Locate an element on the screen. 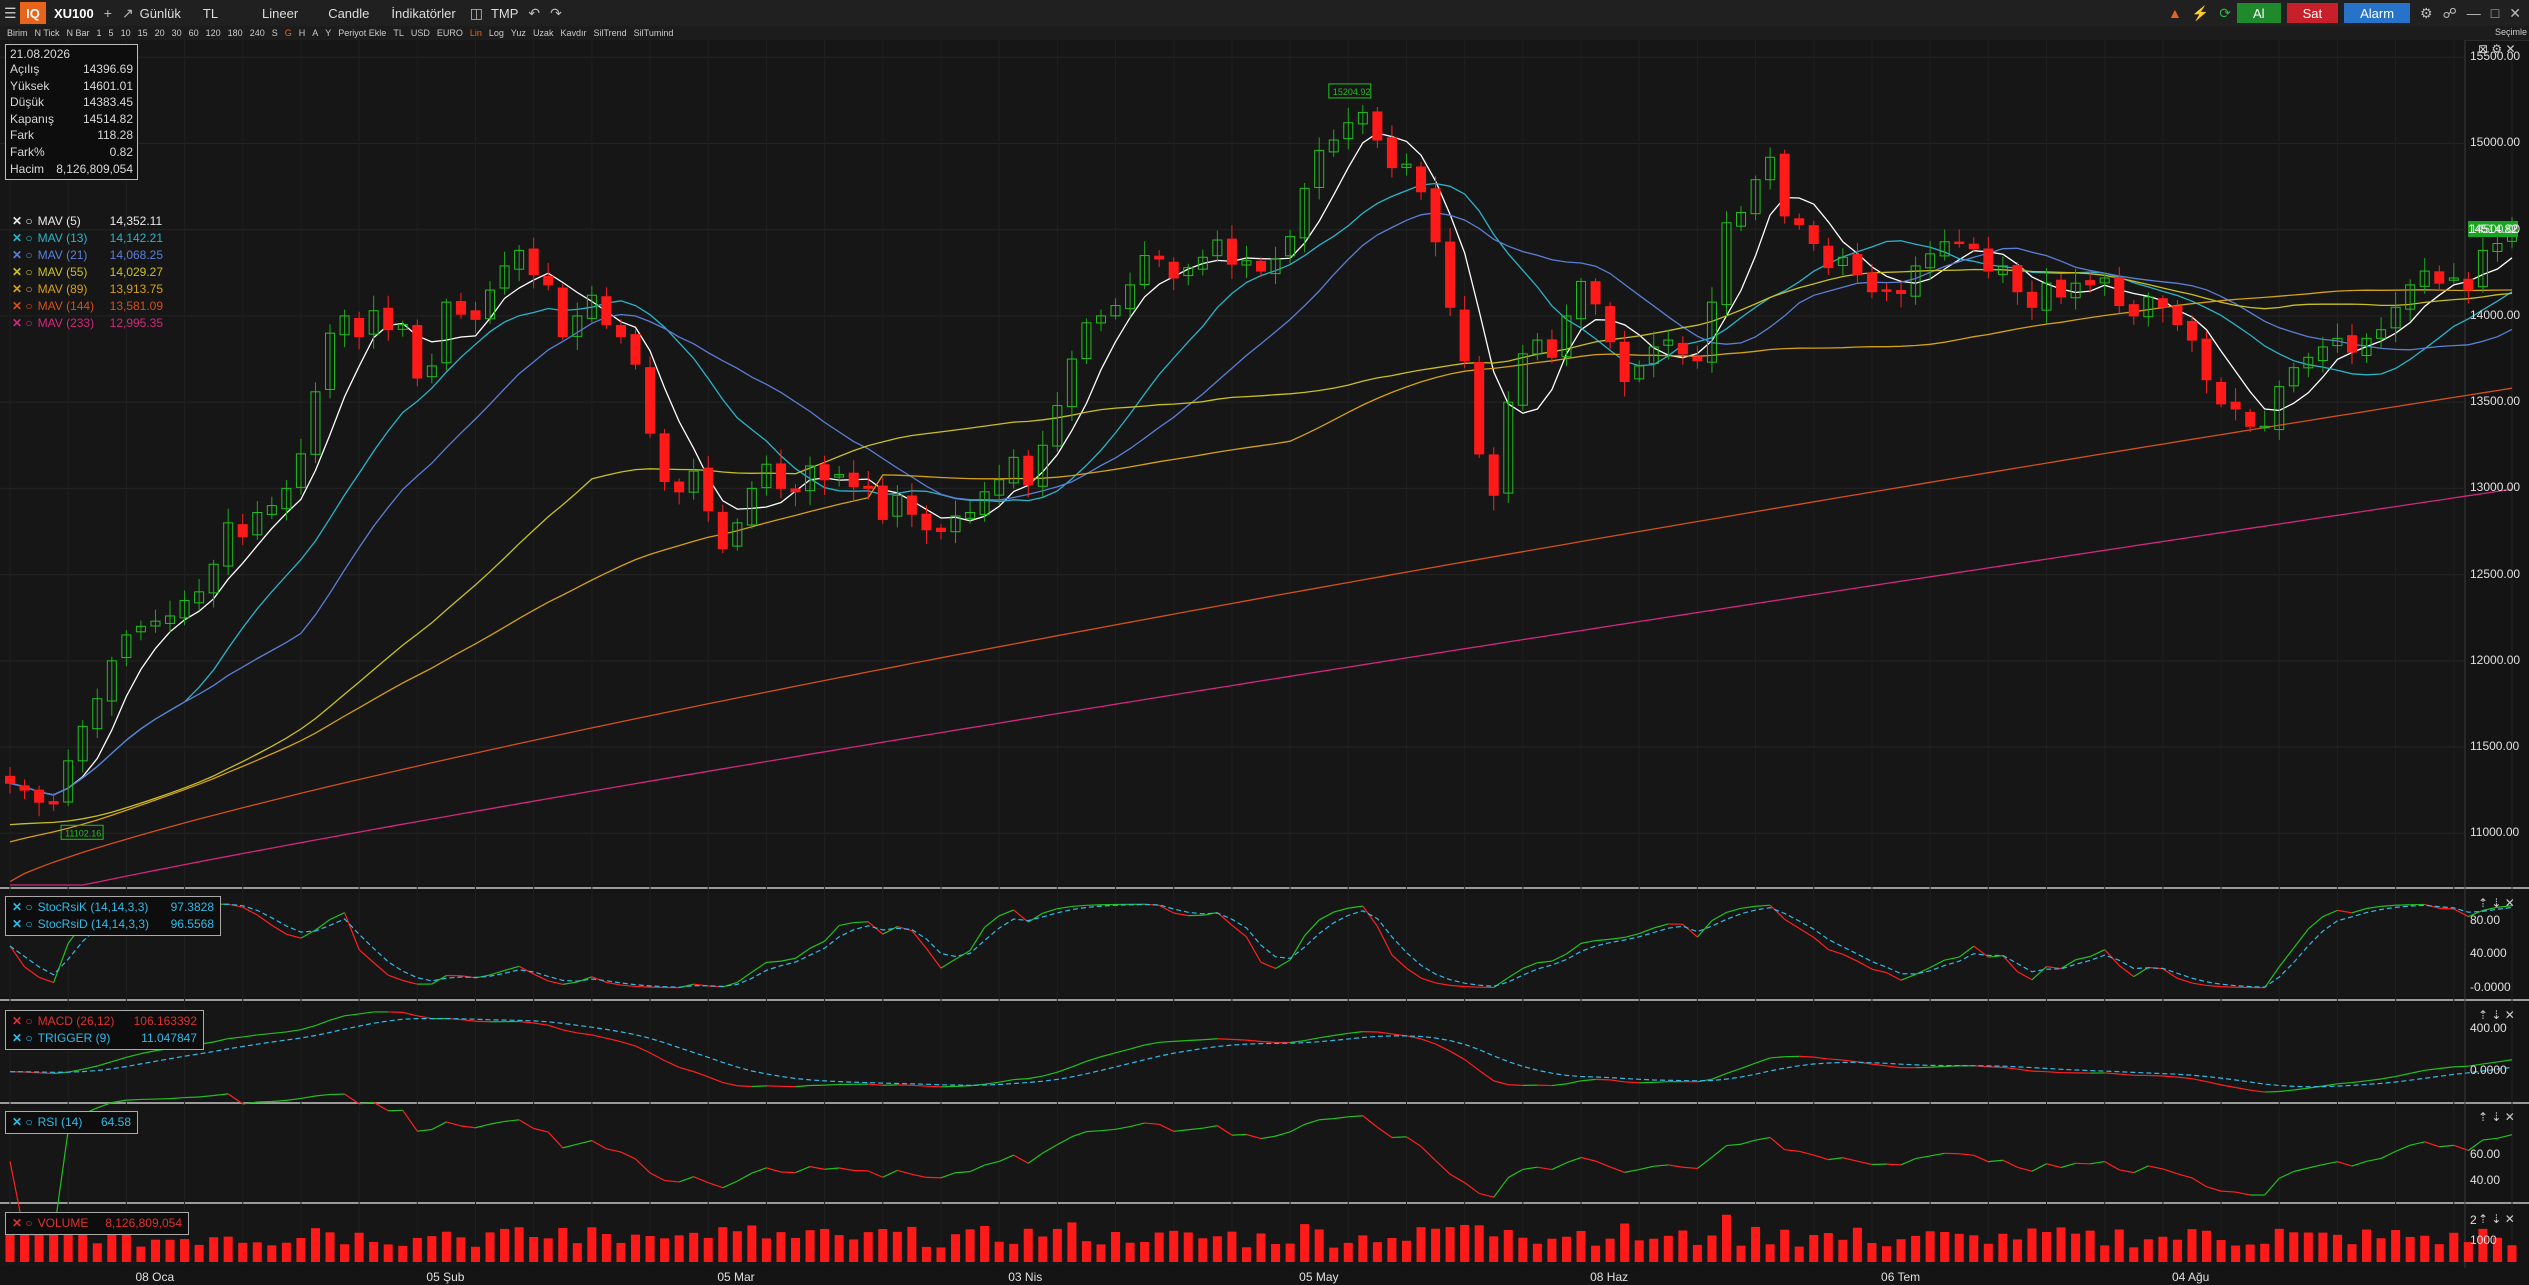 Image resolution: width=2529 pixels, height=1285 pixels. ma-legend-row: ✕ ○ MAV (55) 14,029.27 is located at coordinates (106, 272).